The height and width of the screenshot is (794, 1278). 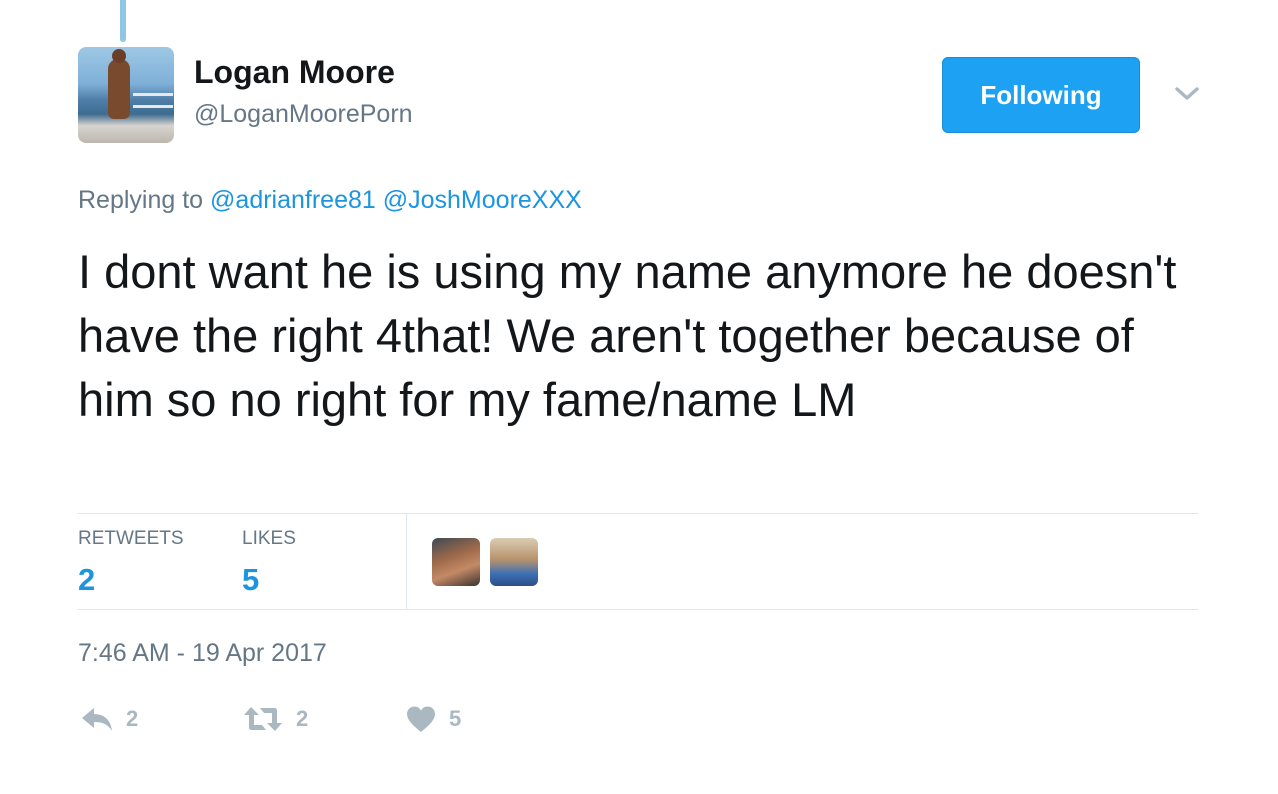 I want to click on tweet-timestamp: 7:46 AM - 19 Apr 2017, so click(x=202, y=653).